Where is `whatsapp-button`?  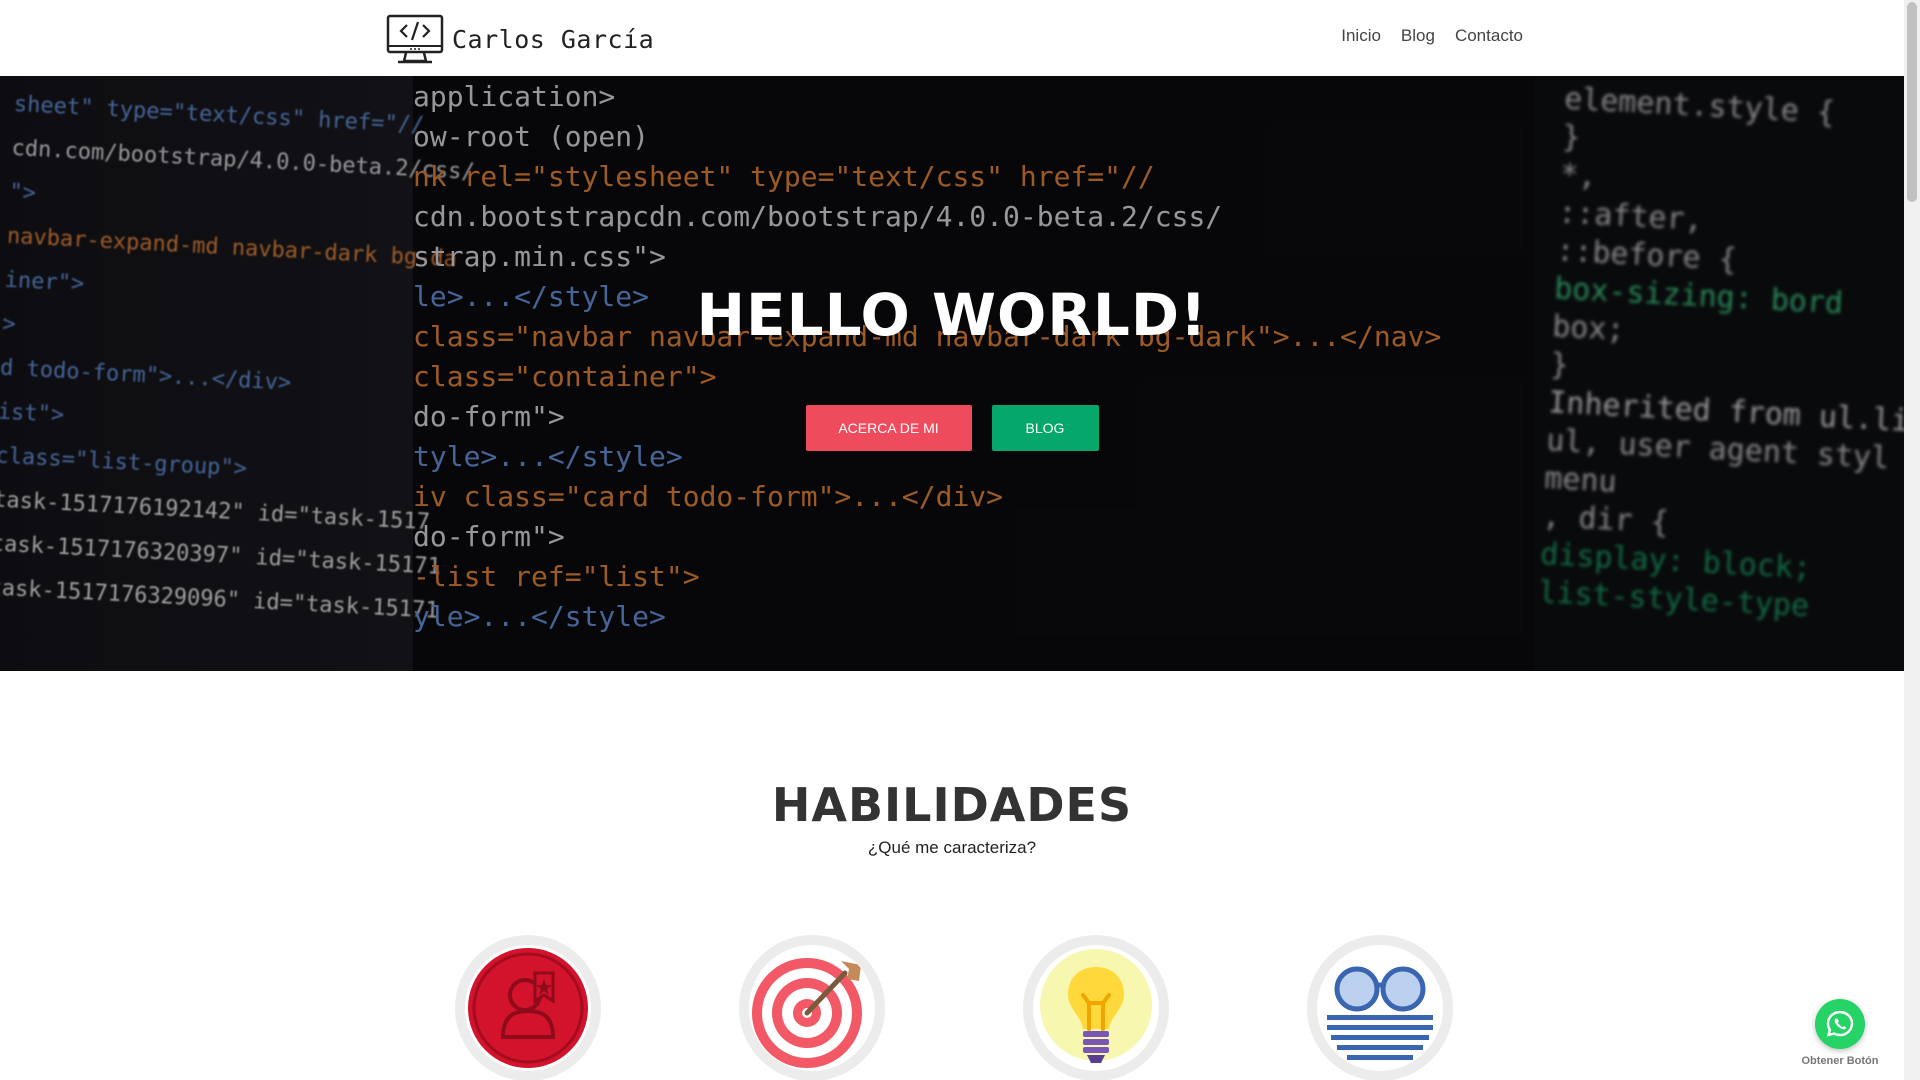
whatsapp-button is located at coordinates (1840, 1024).